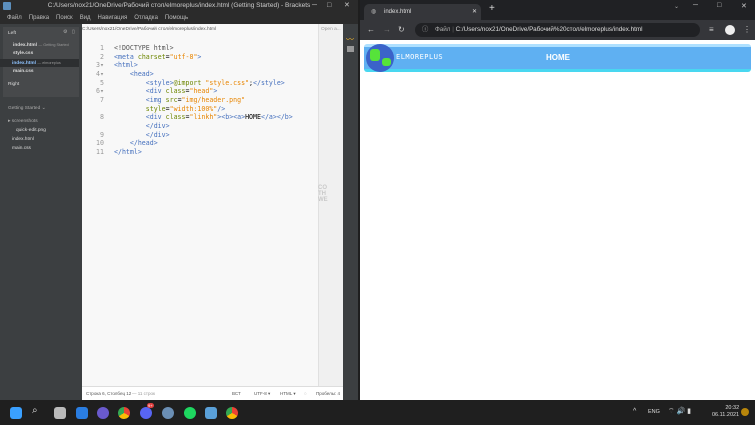  I want to click on notification-icon, so click(745, 412).